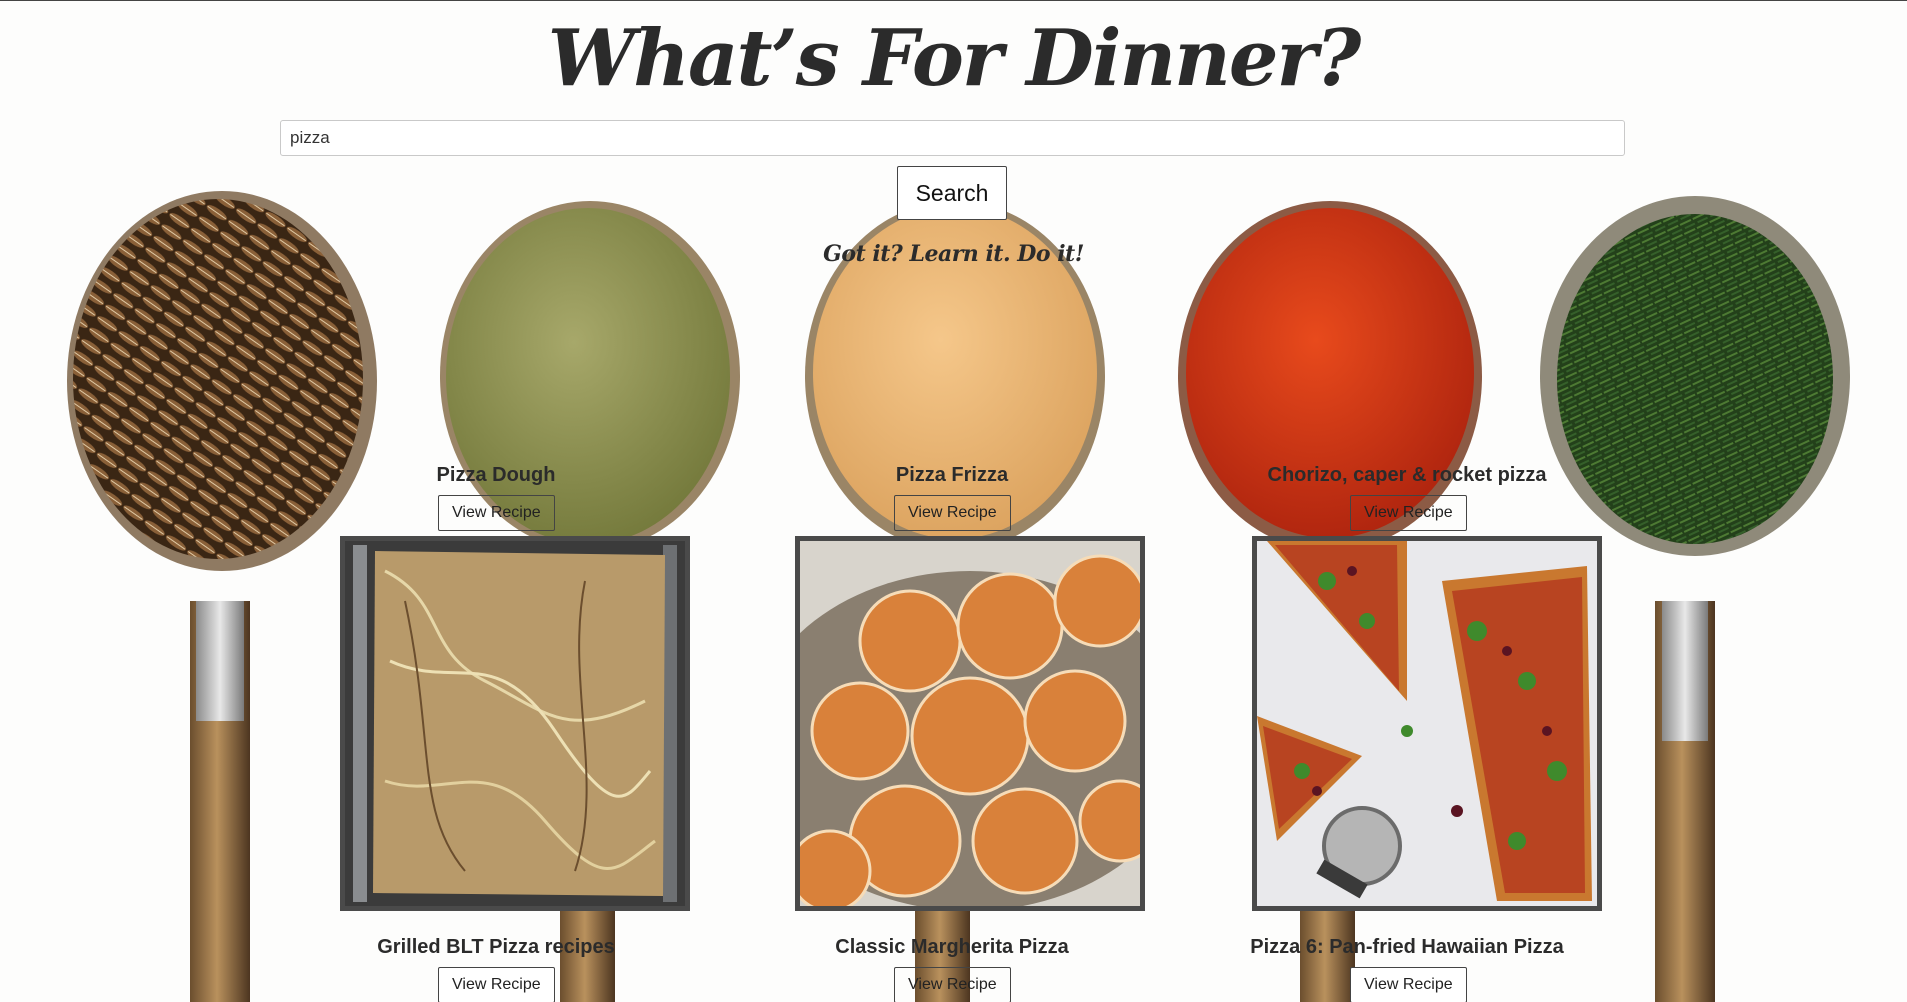 This screenshot has width=1907, height=1002. I want to click on recipe-image-grilled-blt-pizza, so click(515, 723).